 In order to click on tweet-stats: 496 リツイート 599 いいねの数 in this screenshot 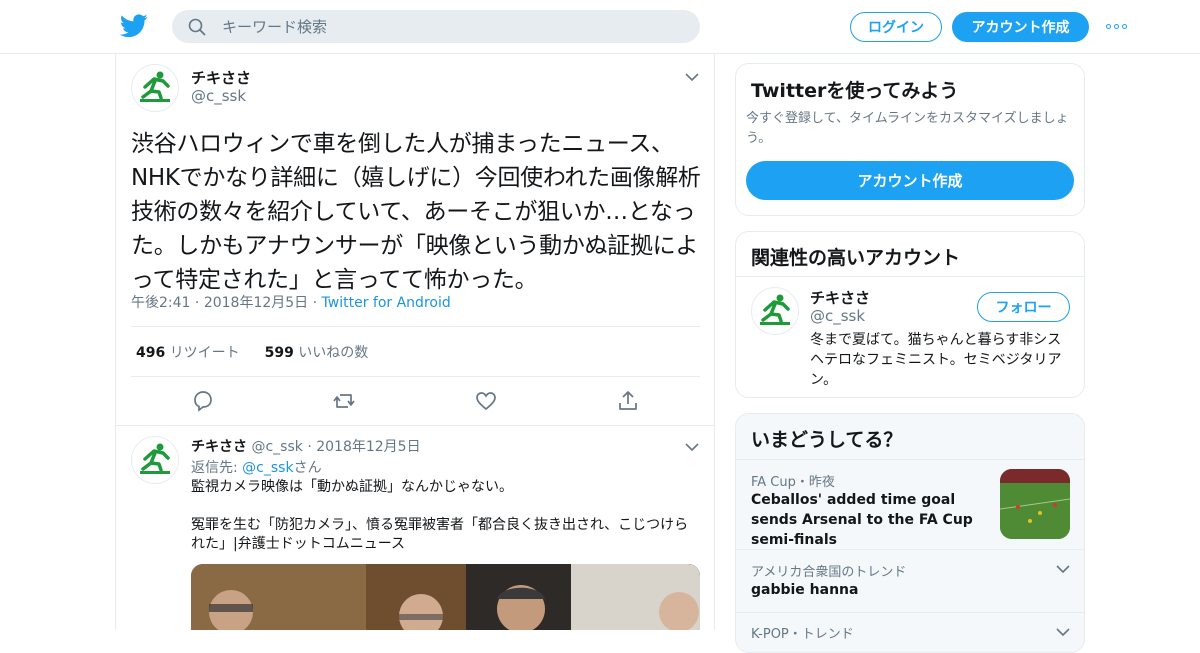, I will do `click(252, 352)`.